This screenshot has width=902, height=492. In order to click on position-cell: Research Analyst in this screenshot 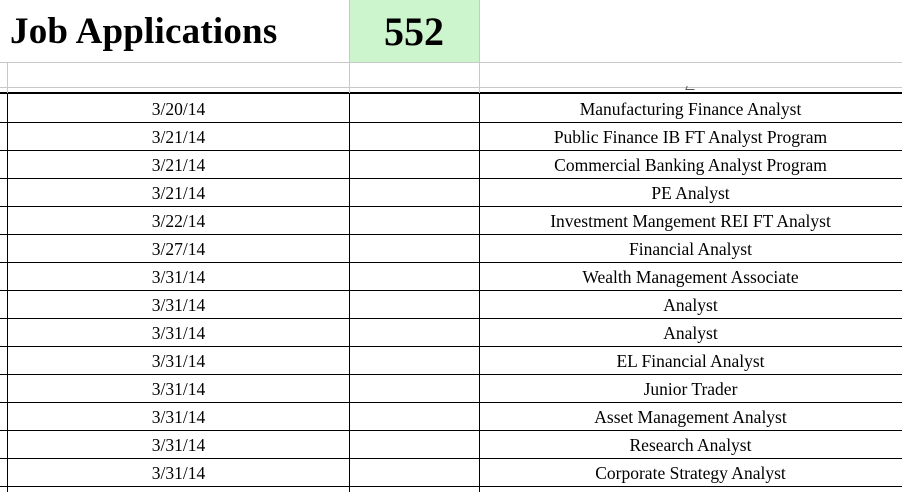, I will do `click(690, 445)`.